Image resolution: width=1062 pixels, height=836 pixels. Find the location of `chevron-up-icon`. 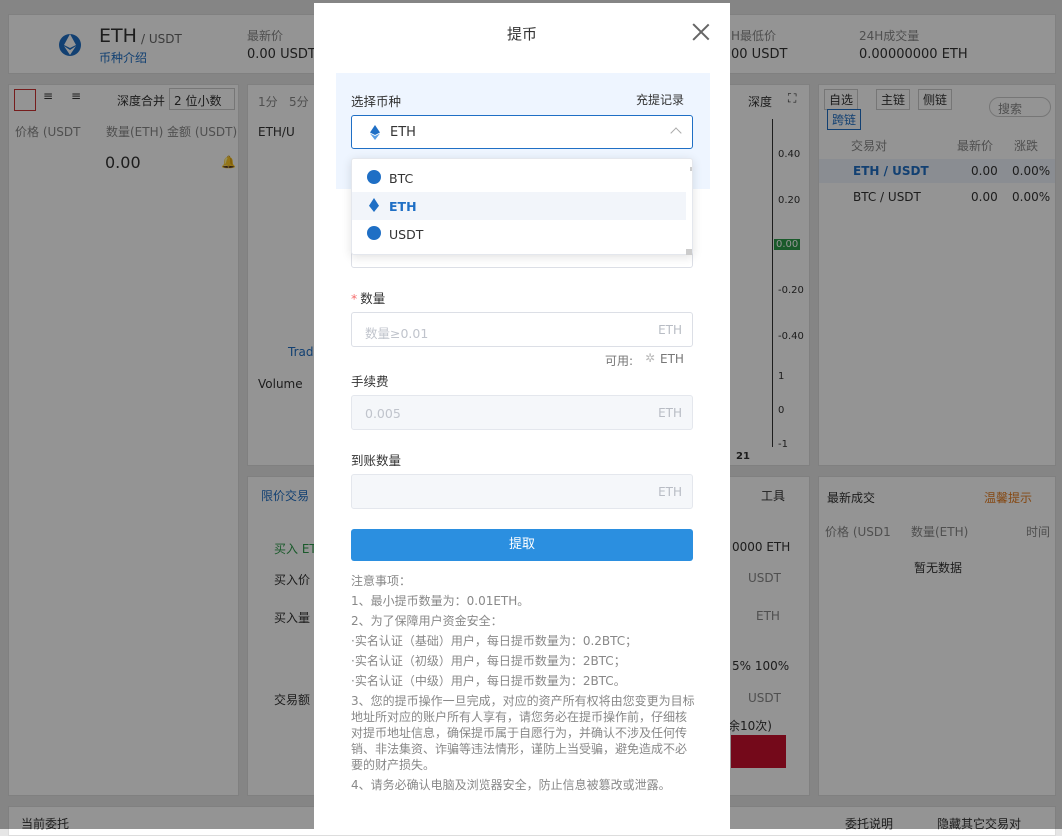

chevron-up-icon is located at coordinates (676, 133).